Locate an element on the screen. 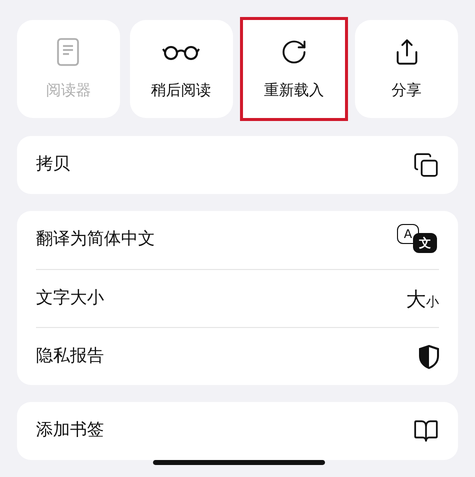  text-size-icon: 大小 is located at coordinates (422, 298).